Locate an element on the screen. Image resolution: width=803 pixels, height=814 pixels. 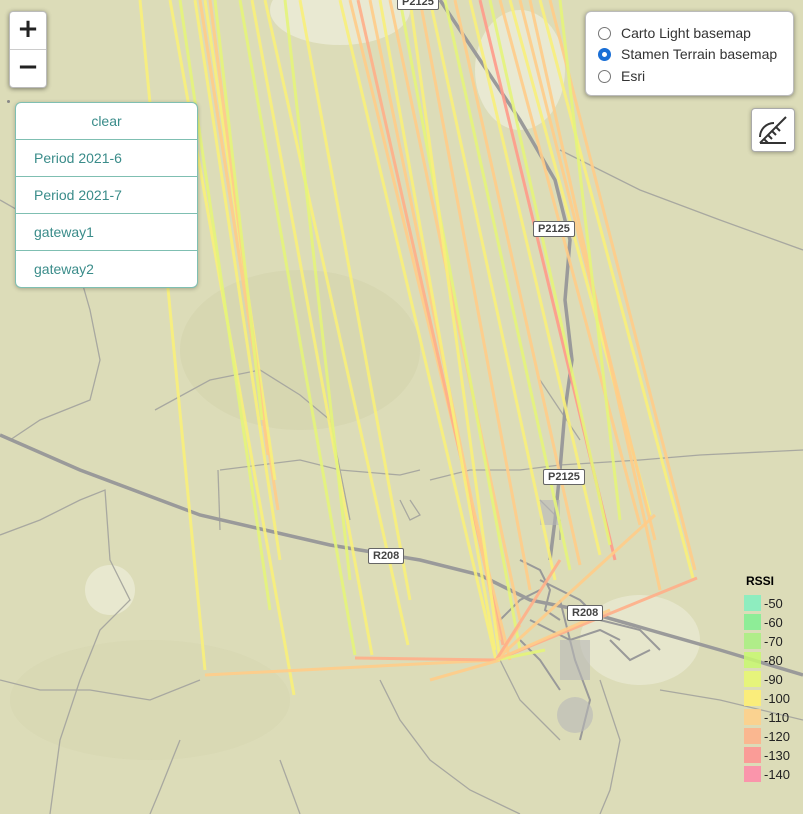
legend-label: -130 is located at coordinates (777, 755).